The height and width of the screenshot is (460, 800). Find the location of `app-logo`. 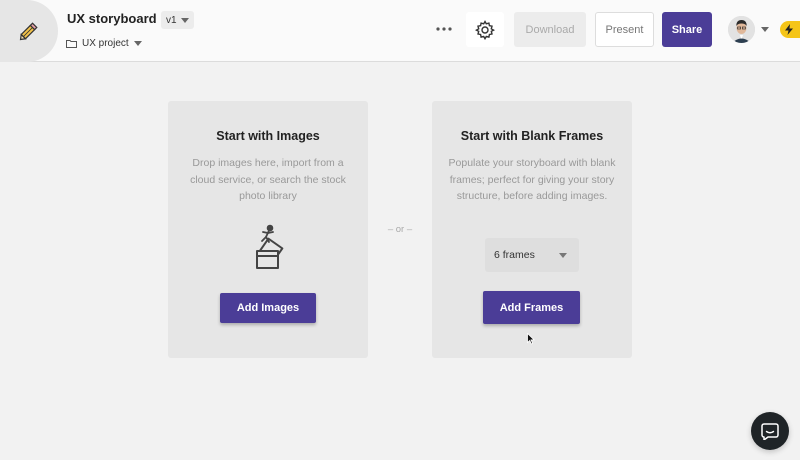

app-logo is located at coordinates (29, 31).